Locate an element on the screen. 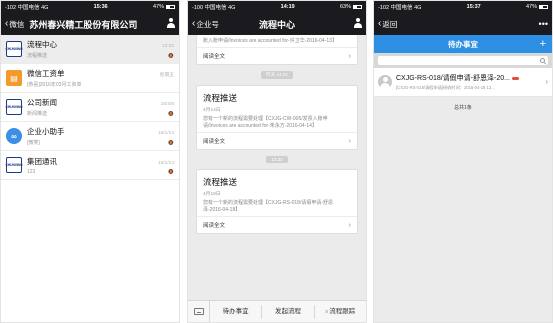 This screenshot has width=554, height=323. status-bar: -100 中国电信 4G 14:19 63% is located at coordinates (277, 7).